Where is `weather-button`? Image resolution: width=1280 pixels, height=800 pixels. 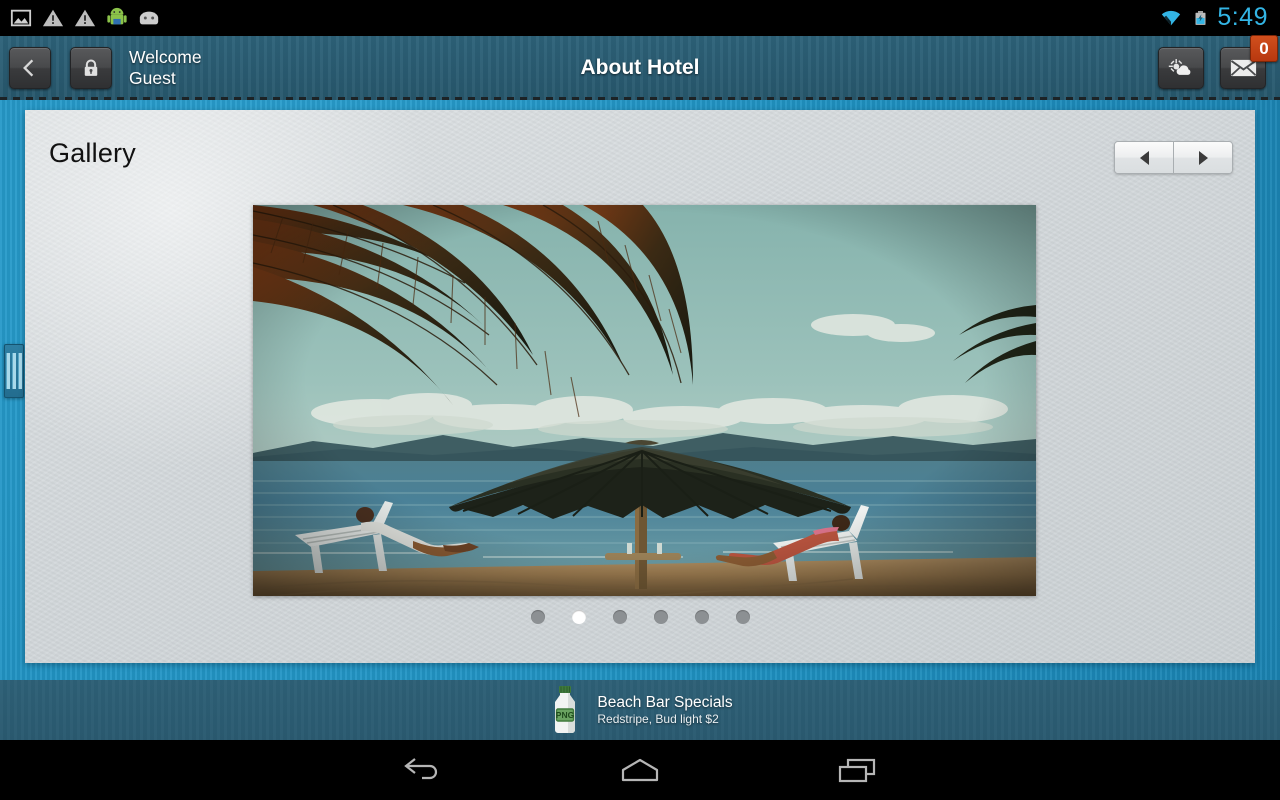 weather-button is located at coordinates (1181, 68).